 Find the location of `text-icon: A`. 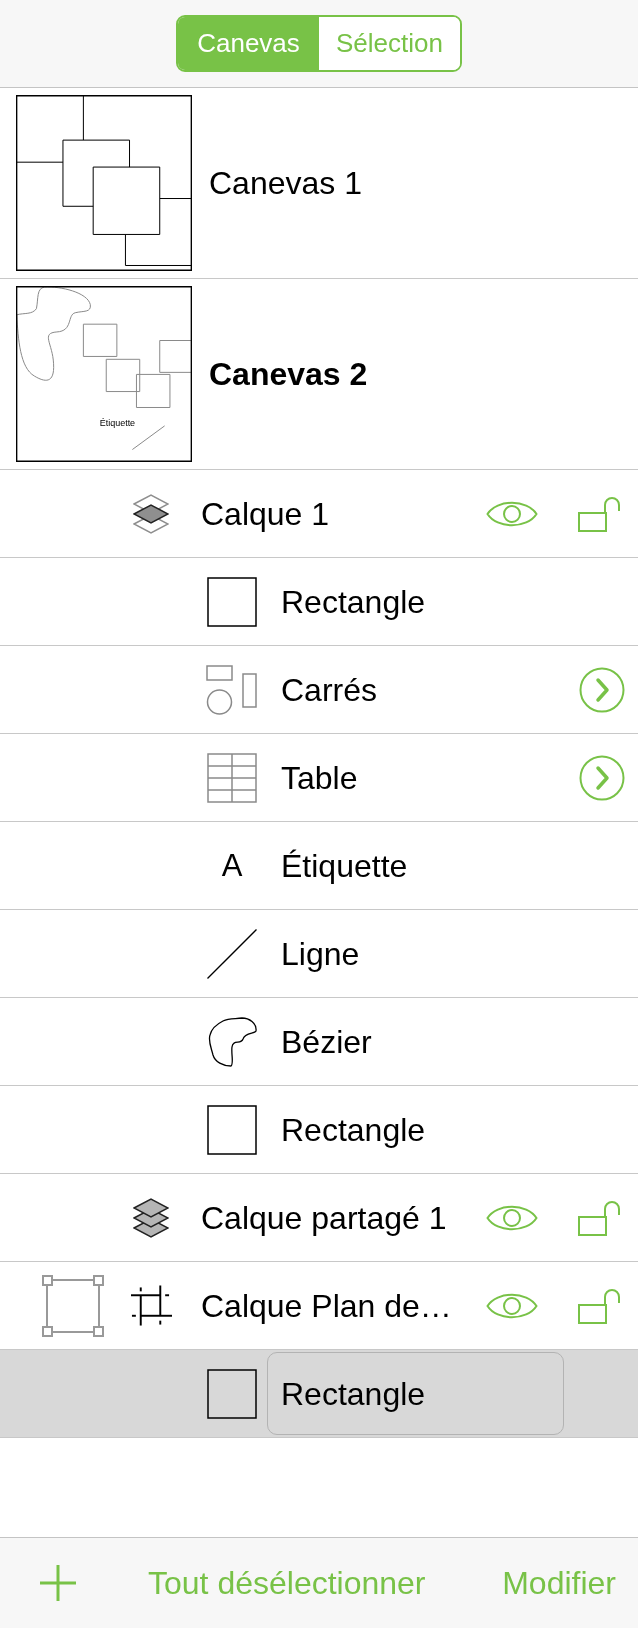

text-icon: A is located at coordinates (232, 865).